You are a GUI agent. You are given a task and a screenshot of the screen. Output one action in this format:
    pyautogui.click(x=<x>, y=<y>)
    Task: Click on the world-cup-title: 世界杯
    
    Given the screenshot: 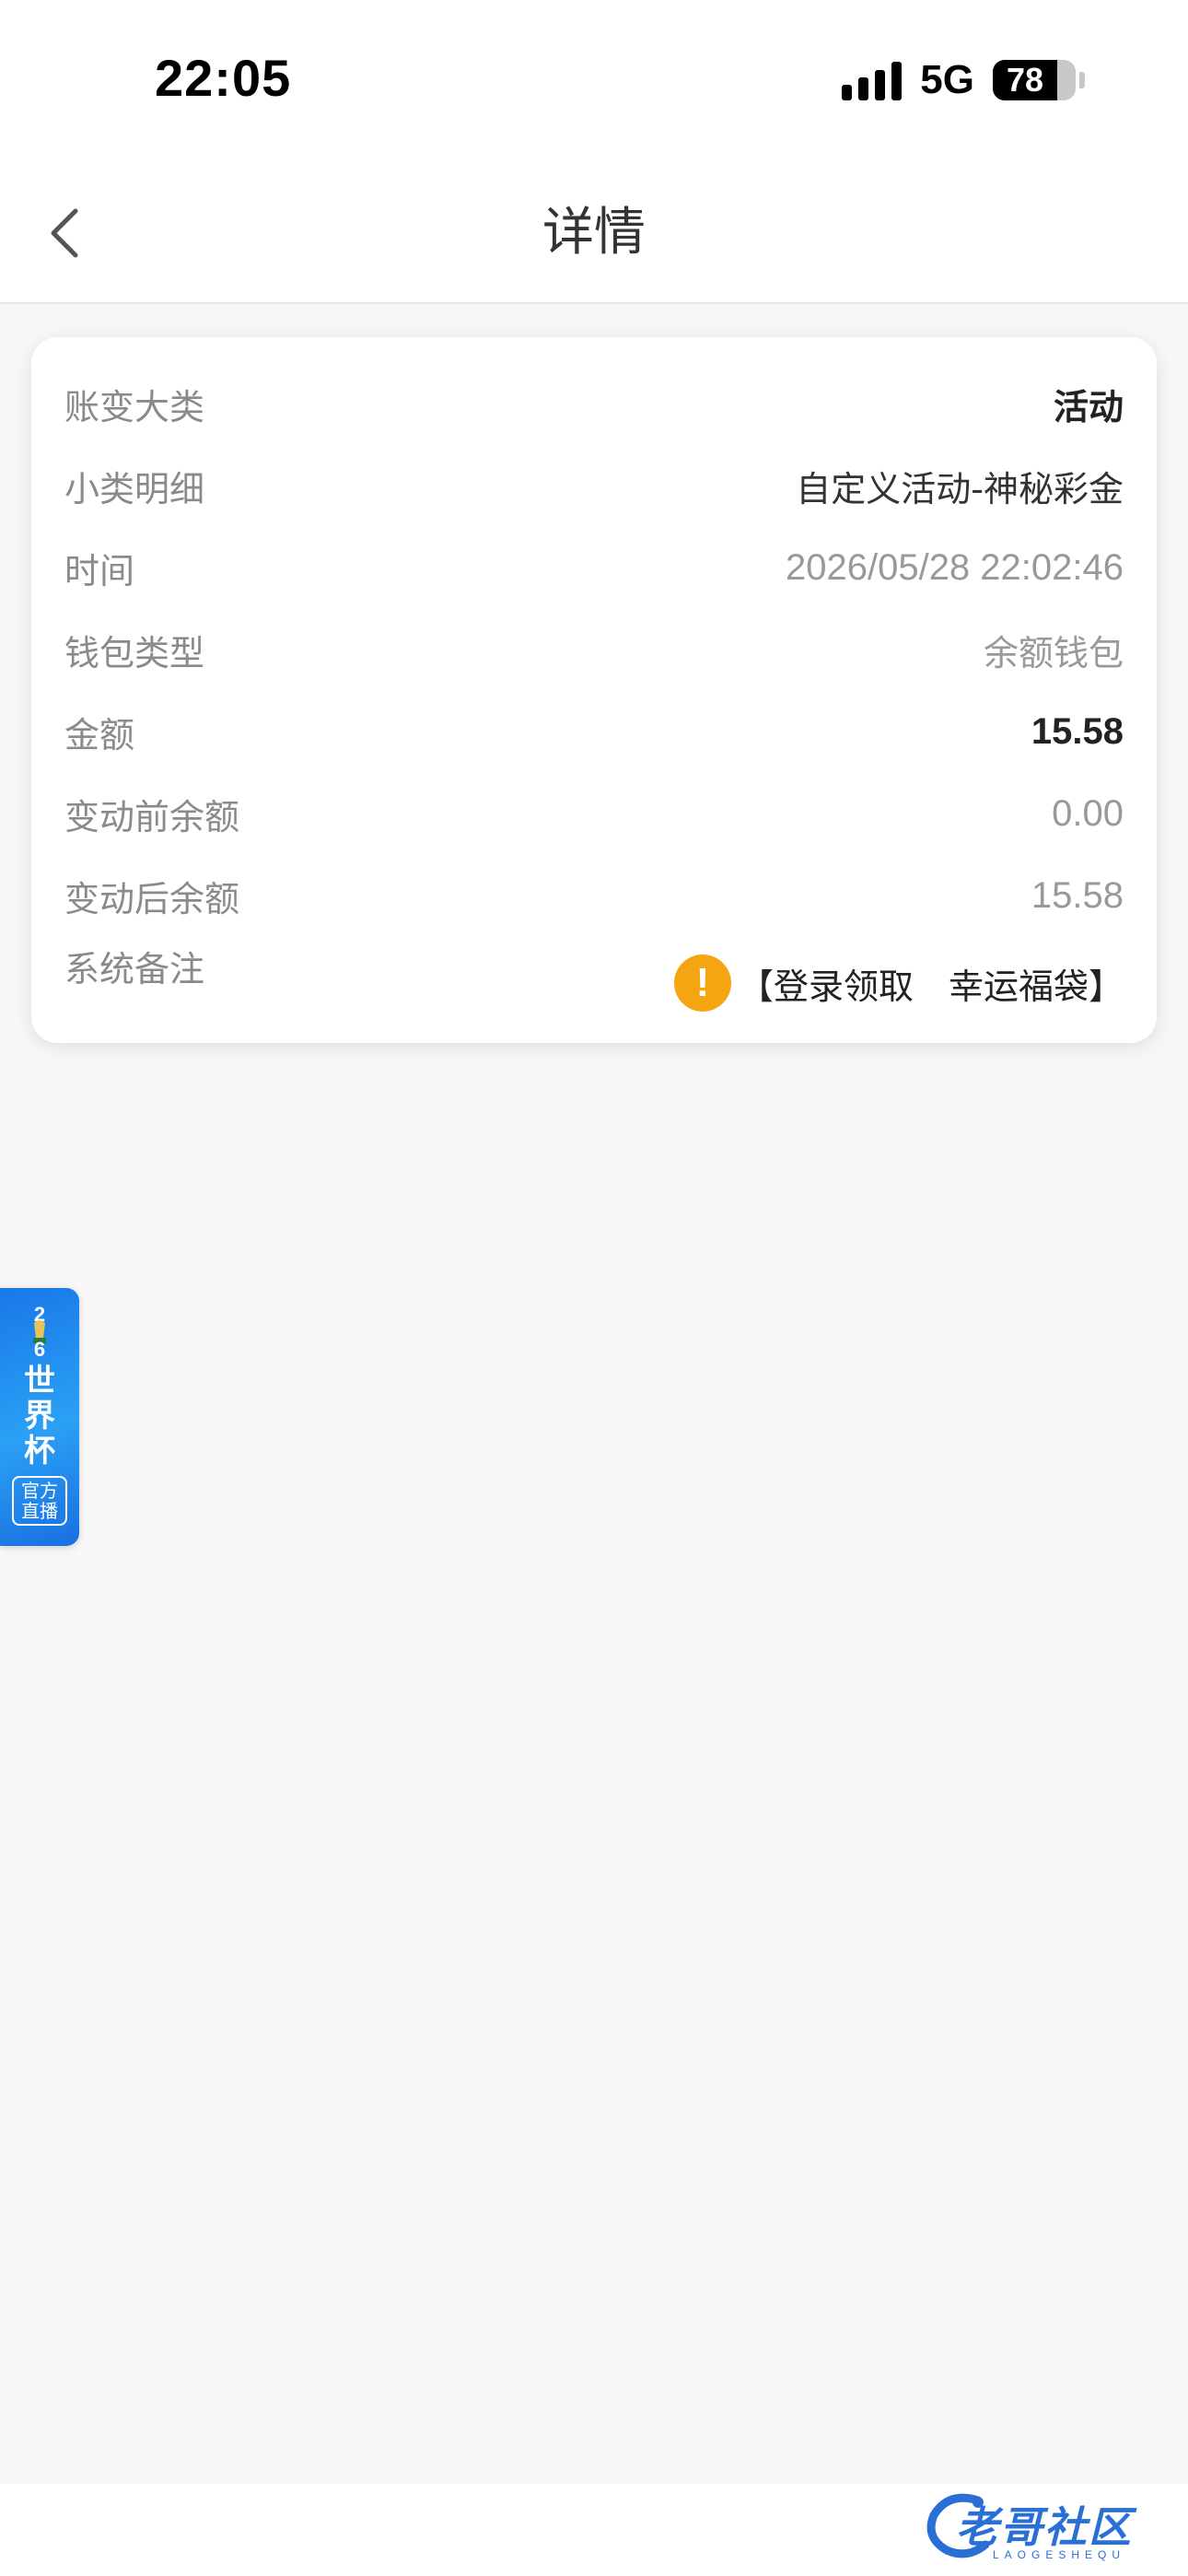 What is the action you would take?
    pyautogui.click(x=39, y=1416)
    